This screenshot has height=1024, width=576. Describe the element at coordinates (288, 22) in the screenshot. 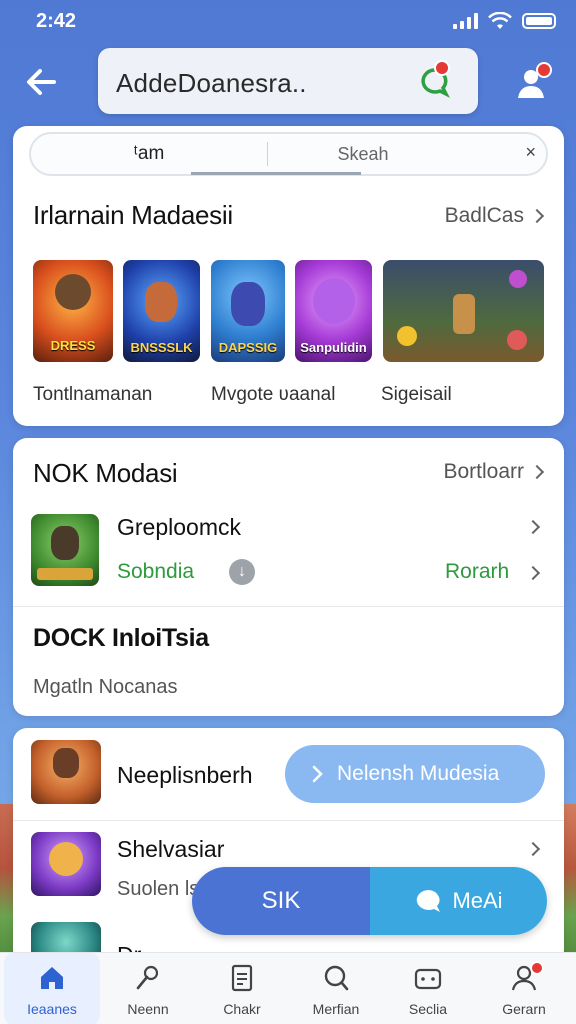

I see `status-bar: 2:42` at that location.